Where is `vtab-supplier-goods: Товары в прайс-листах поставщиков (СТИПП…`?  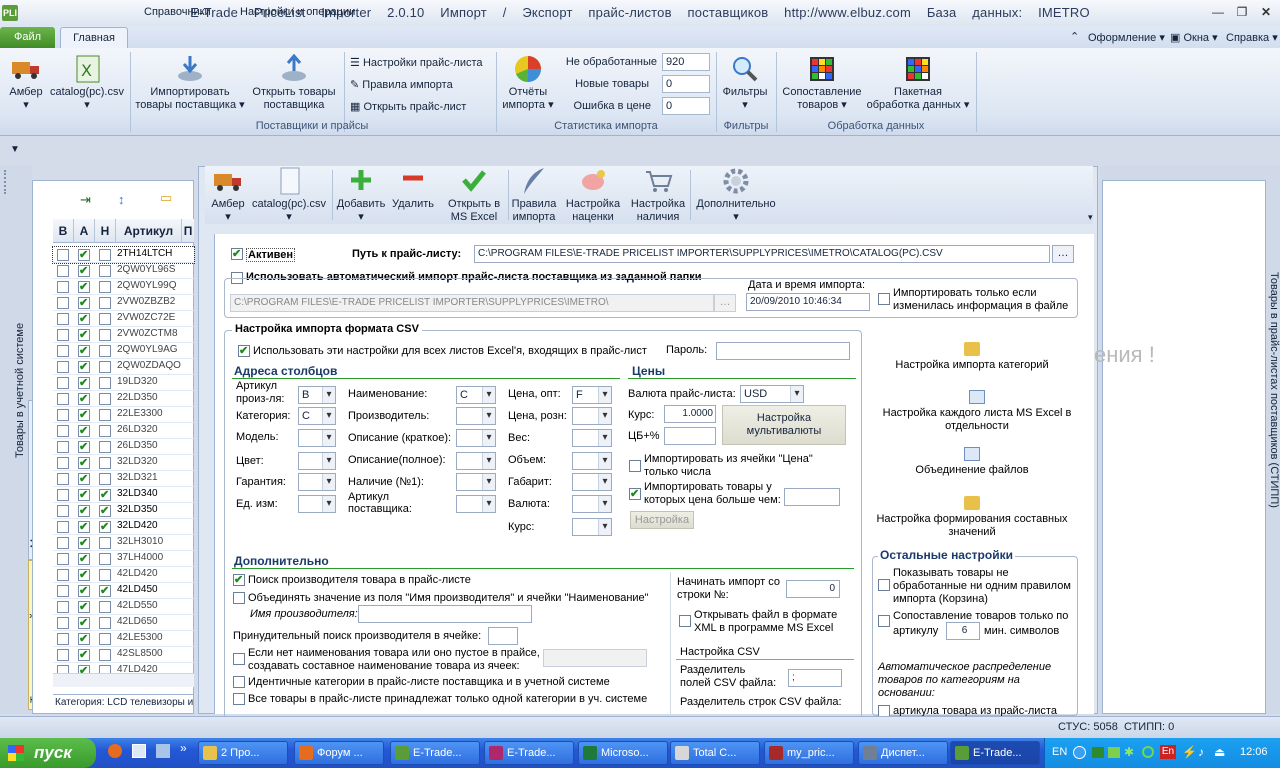 vtab-supplier-goods: Товары в прайс-листах поставщиков (СТИПП… is located at coordinates (1272, 390).